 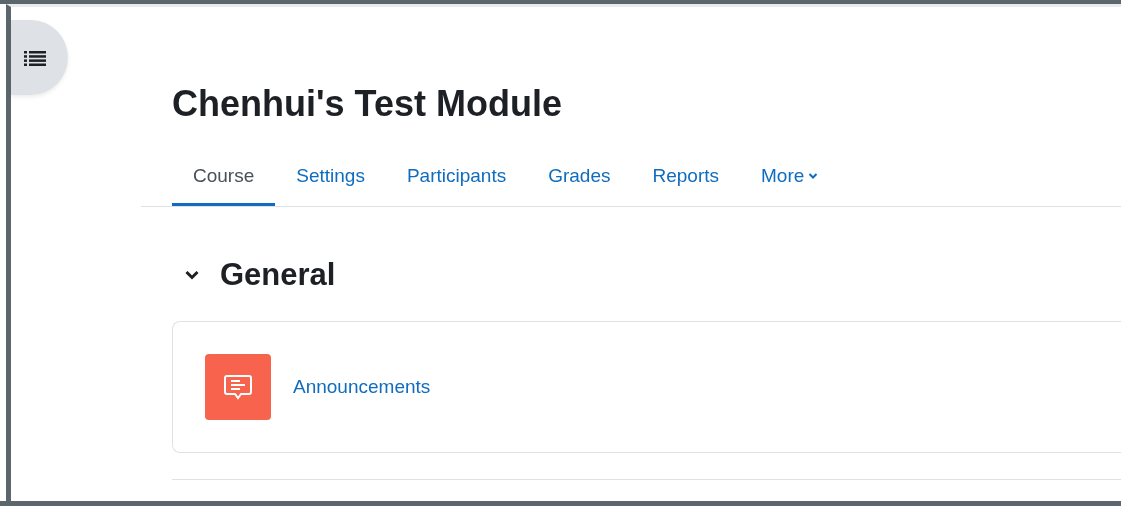 What do you see at coordinates (330, 180) in the screenshot?
I see `nav-tab: Settings` at bounding box center [330, 180].